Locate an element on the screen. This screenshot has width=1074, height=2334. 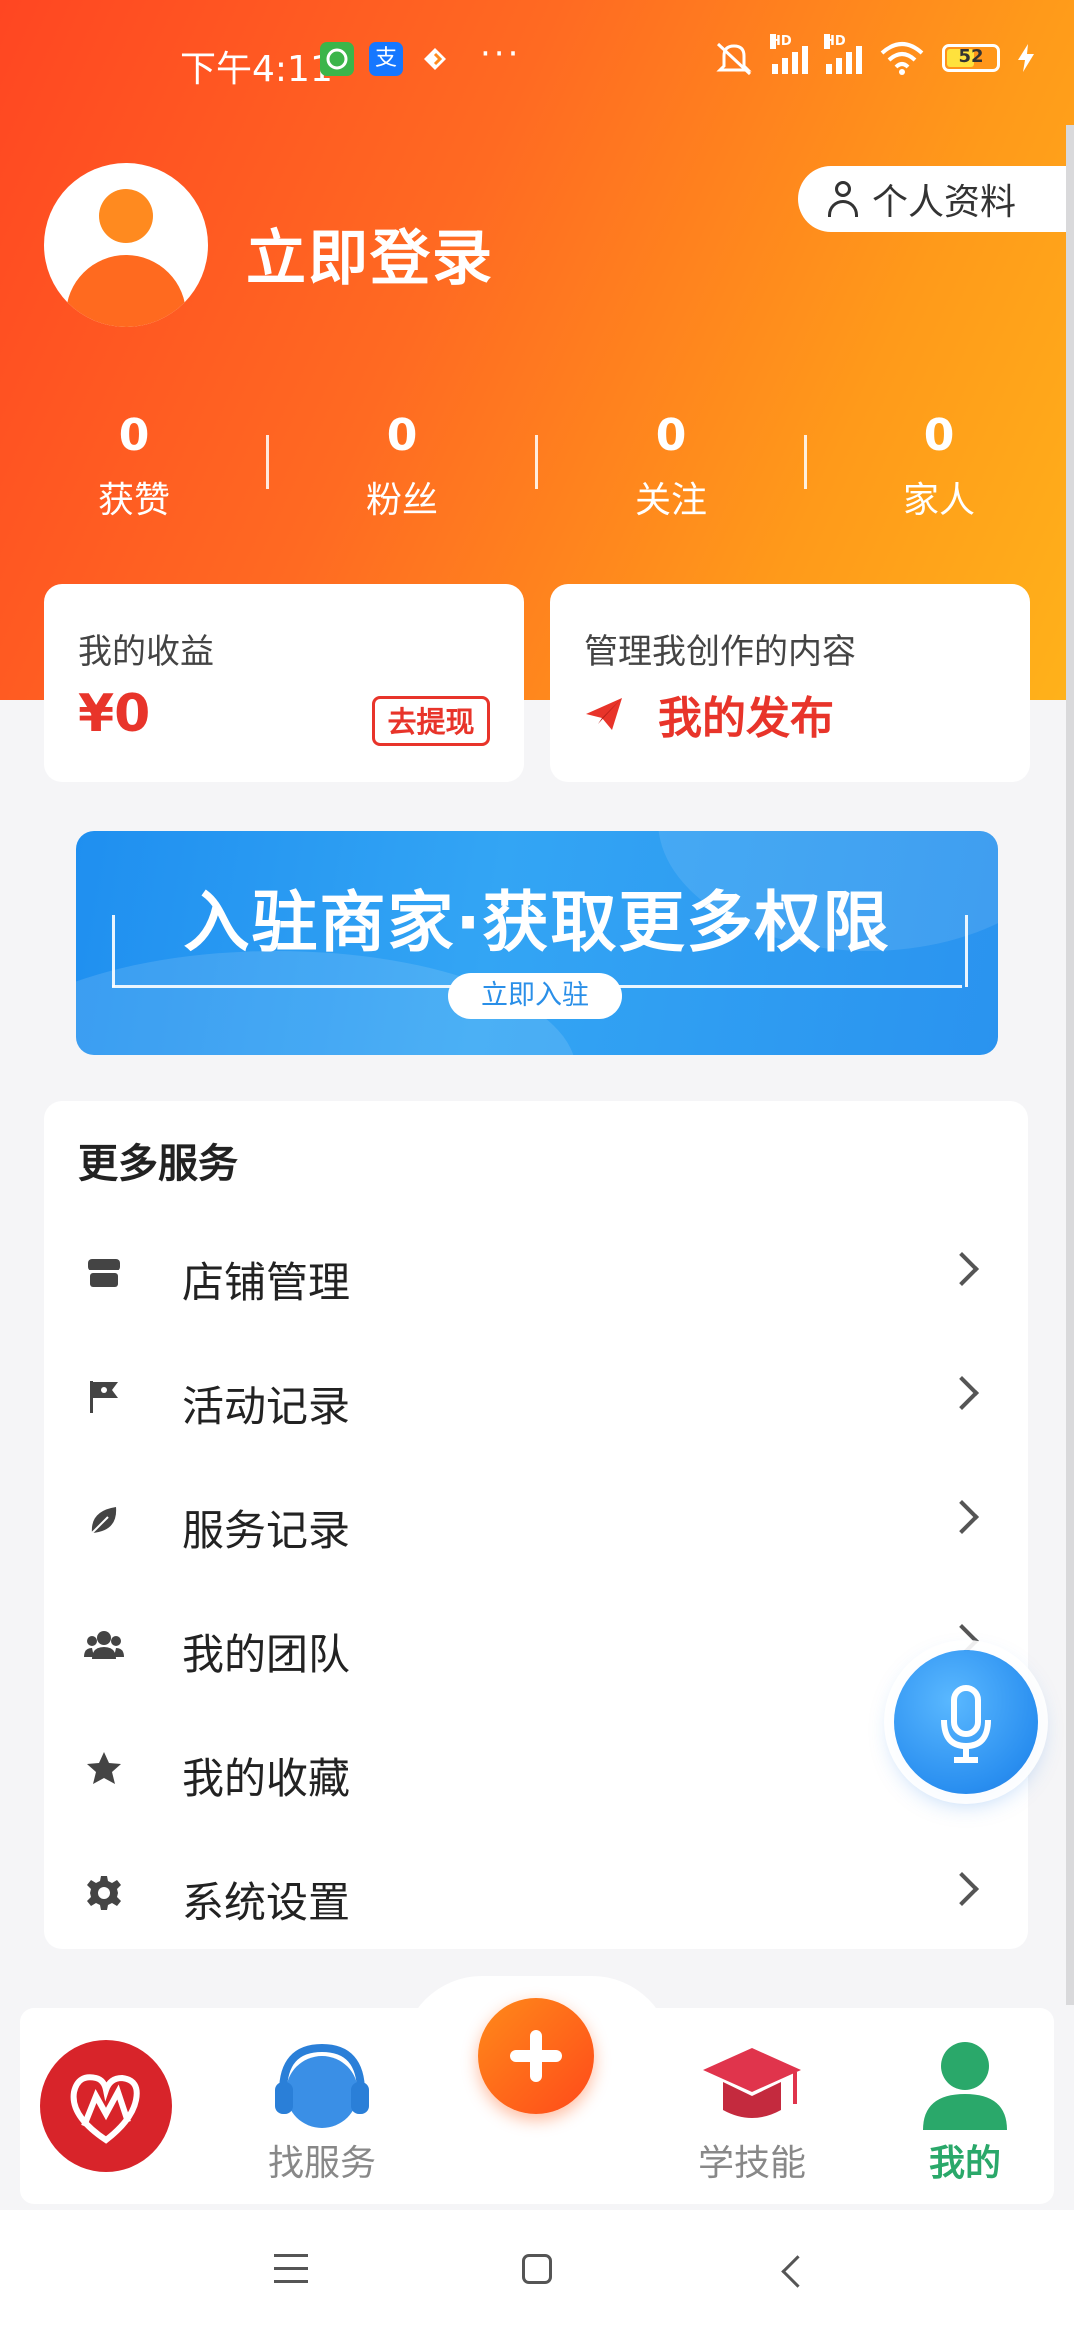
service-item-favorites: 我的收藏 is located at coordinates (536, 1769).